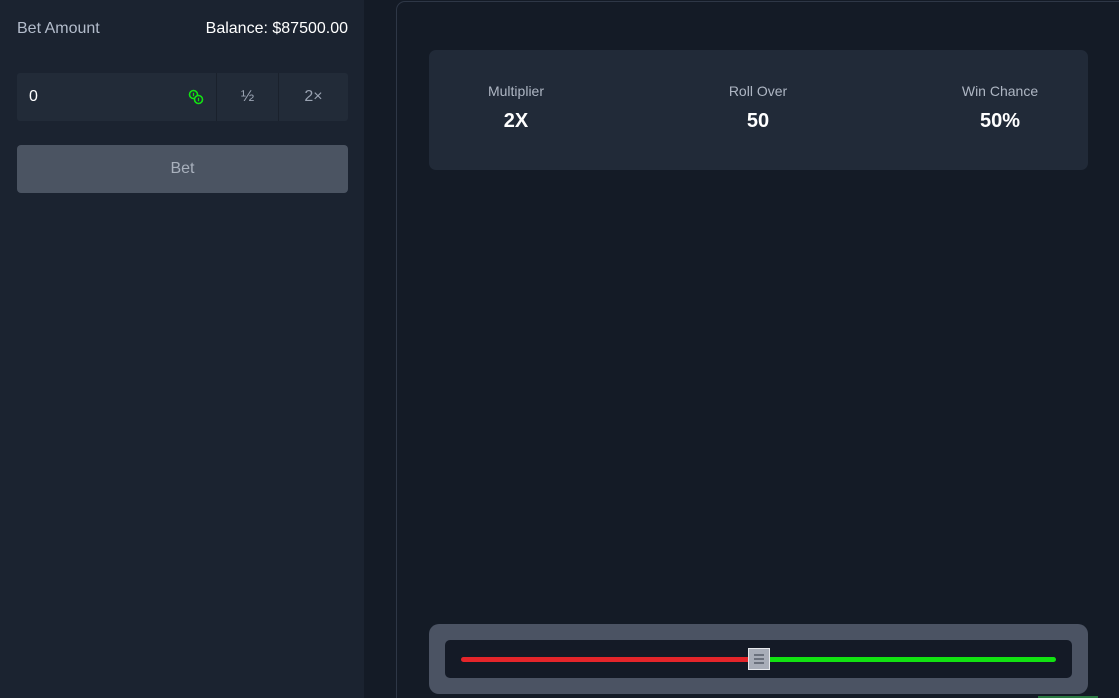 This screenshot has height=698, width=1119. Describe the element at coordinates (907, 659) in the screenshot. I see `win-range-track` at that location.